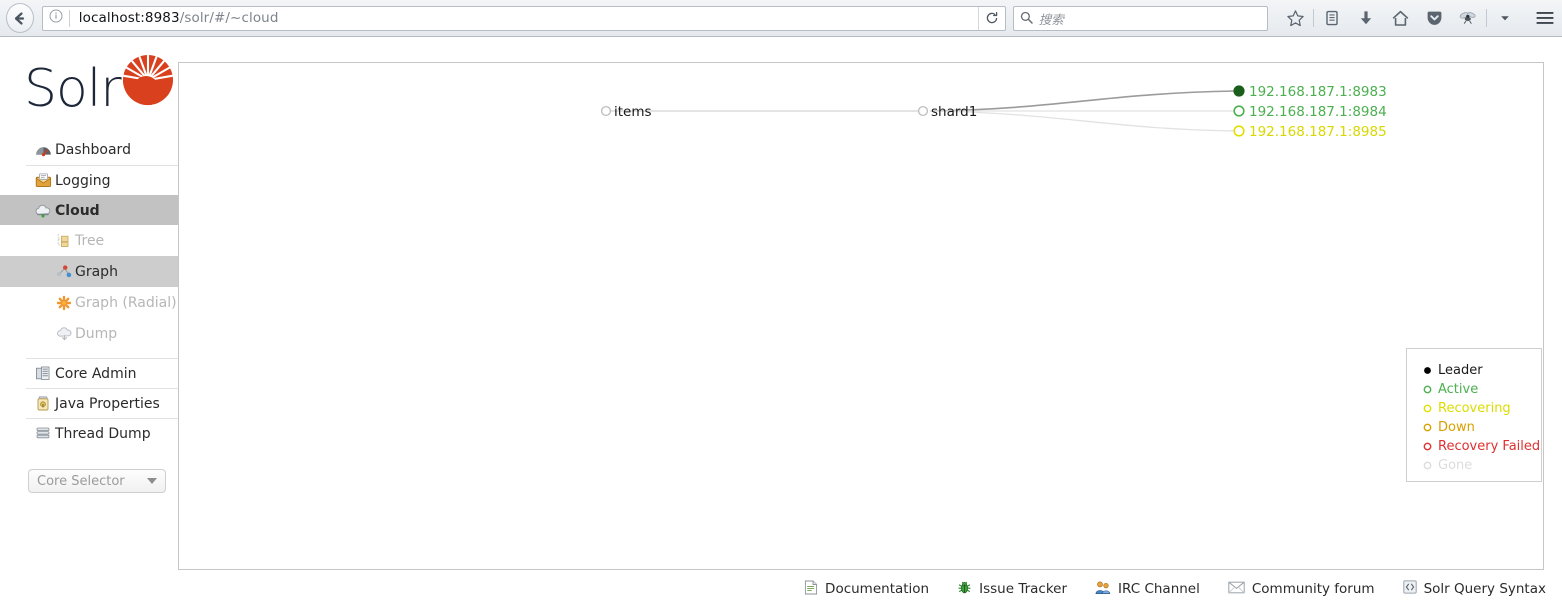  What do you see at coordinates (102, 353) in the screenshot?
I see `menu-spacer` at bounding box center [102, 353].